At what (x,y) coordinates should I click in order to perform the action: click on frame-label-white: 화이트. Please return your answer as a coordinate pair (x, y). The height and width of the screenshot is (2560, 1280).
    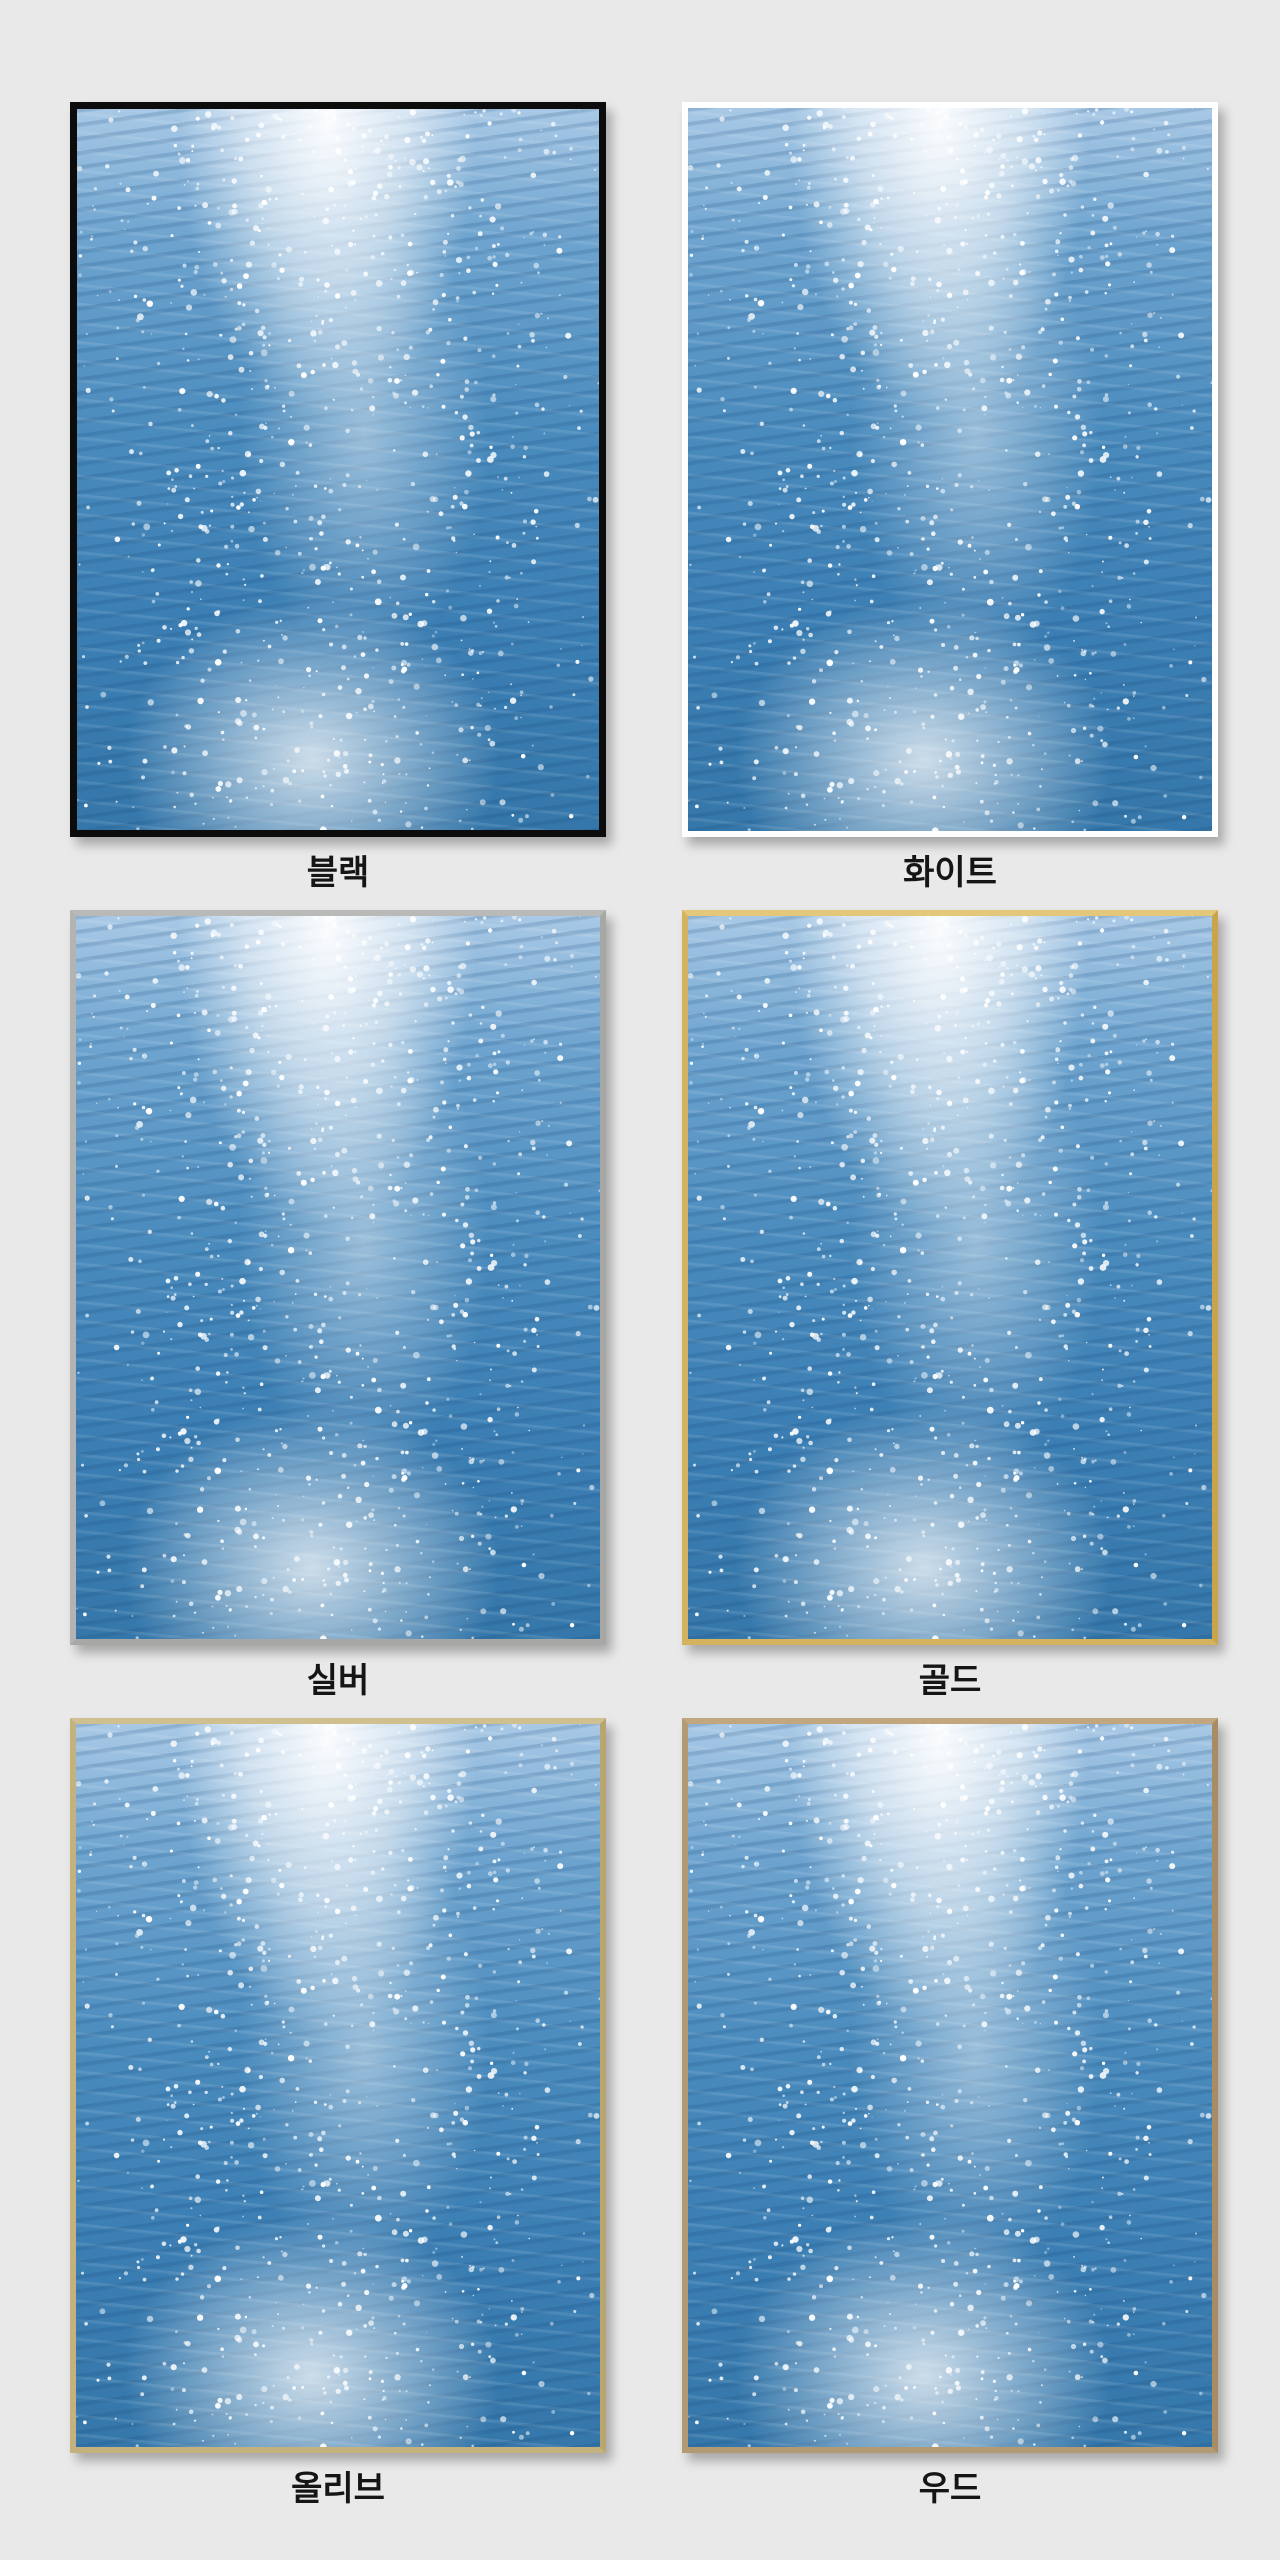
    Looking at the image, I should click on (950, 873).